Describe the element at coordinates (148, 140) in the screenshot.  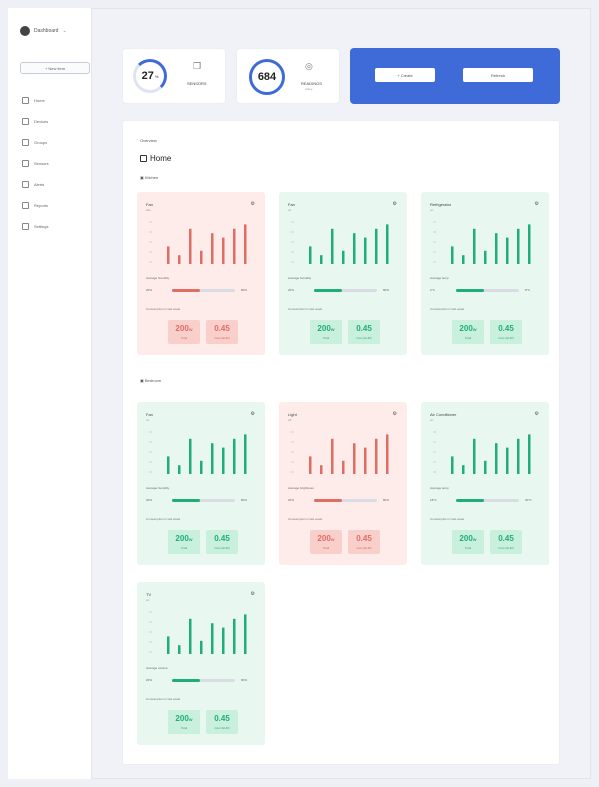
I see `section-label: Overview` at that location.